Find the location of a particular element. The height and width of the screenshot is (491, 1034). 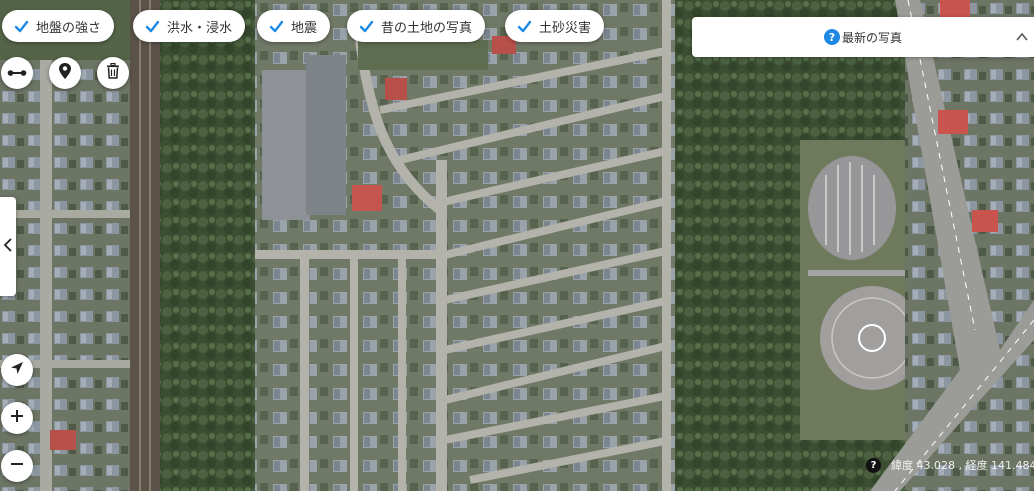

distance-measure-icon is located at coordinates (17, 73).